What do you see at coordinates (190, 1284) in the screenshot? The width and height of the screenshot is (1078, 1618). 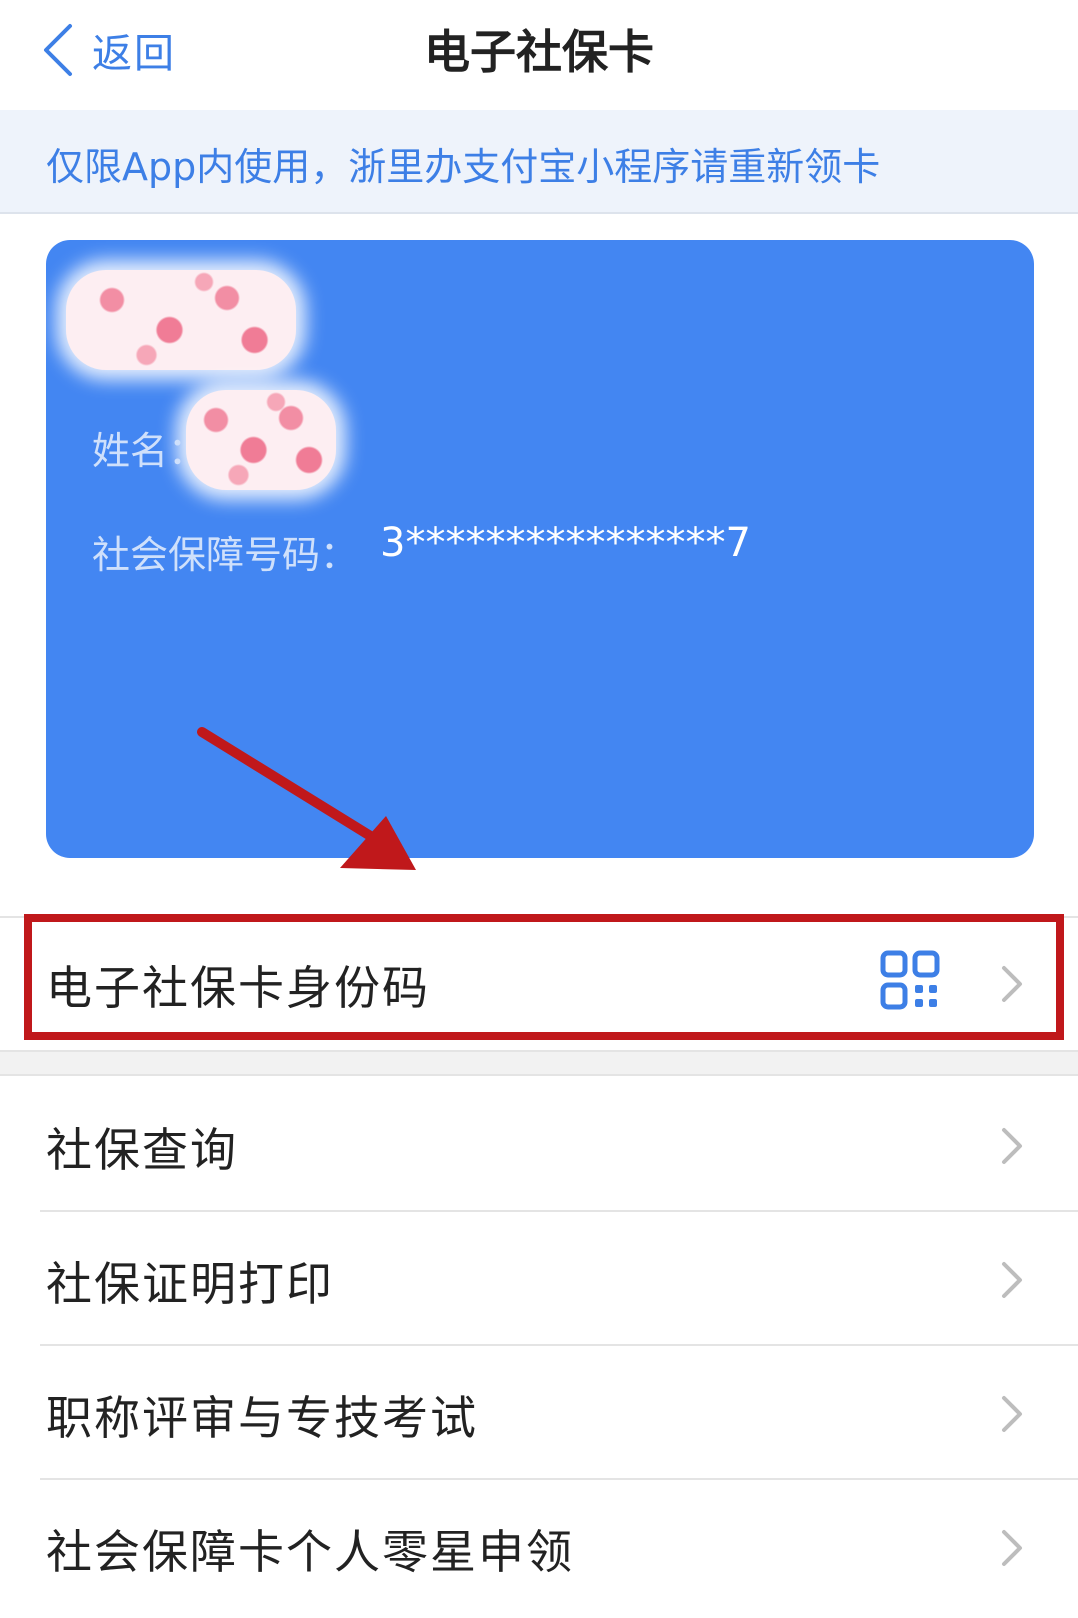 I see `menu-item-label: 社保证明打印` at bounding box center [190, 1284].